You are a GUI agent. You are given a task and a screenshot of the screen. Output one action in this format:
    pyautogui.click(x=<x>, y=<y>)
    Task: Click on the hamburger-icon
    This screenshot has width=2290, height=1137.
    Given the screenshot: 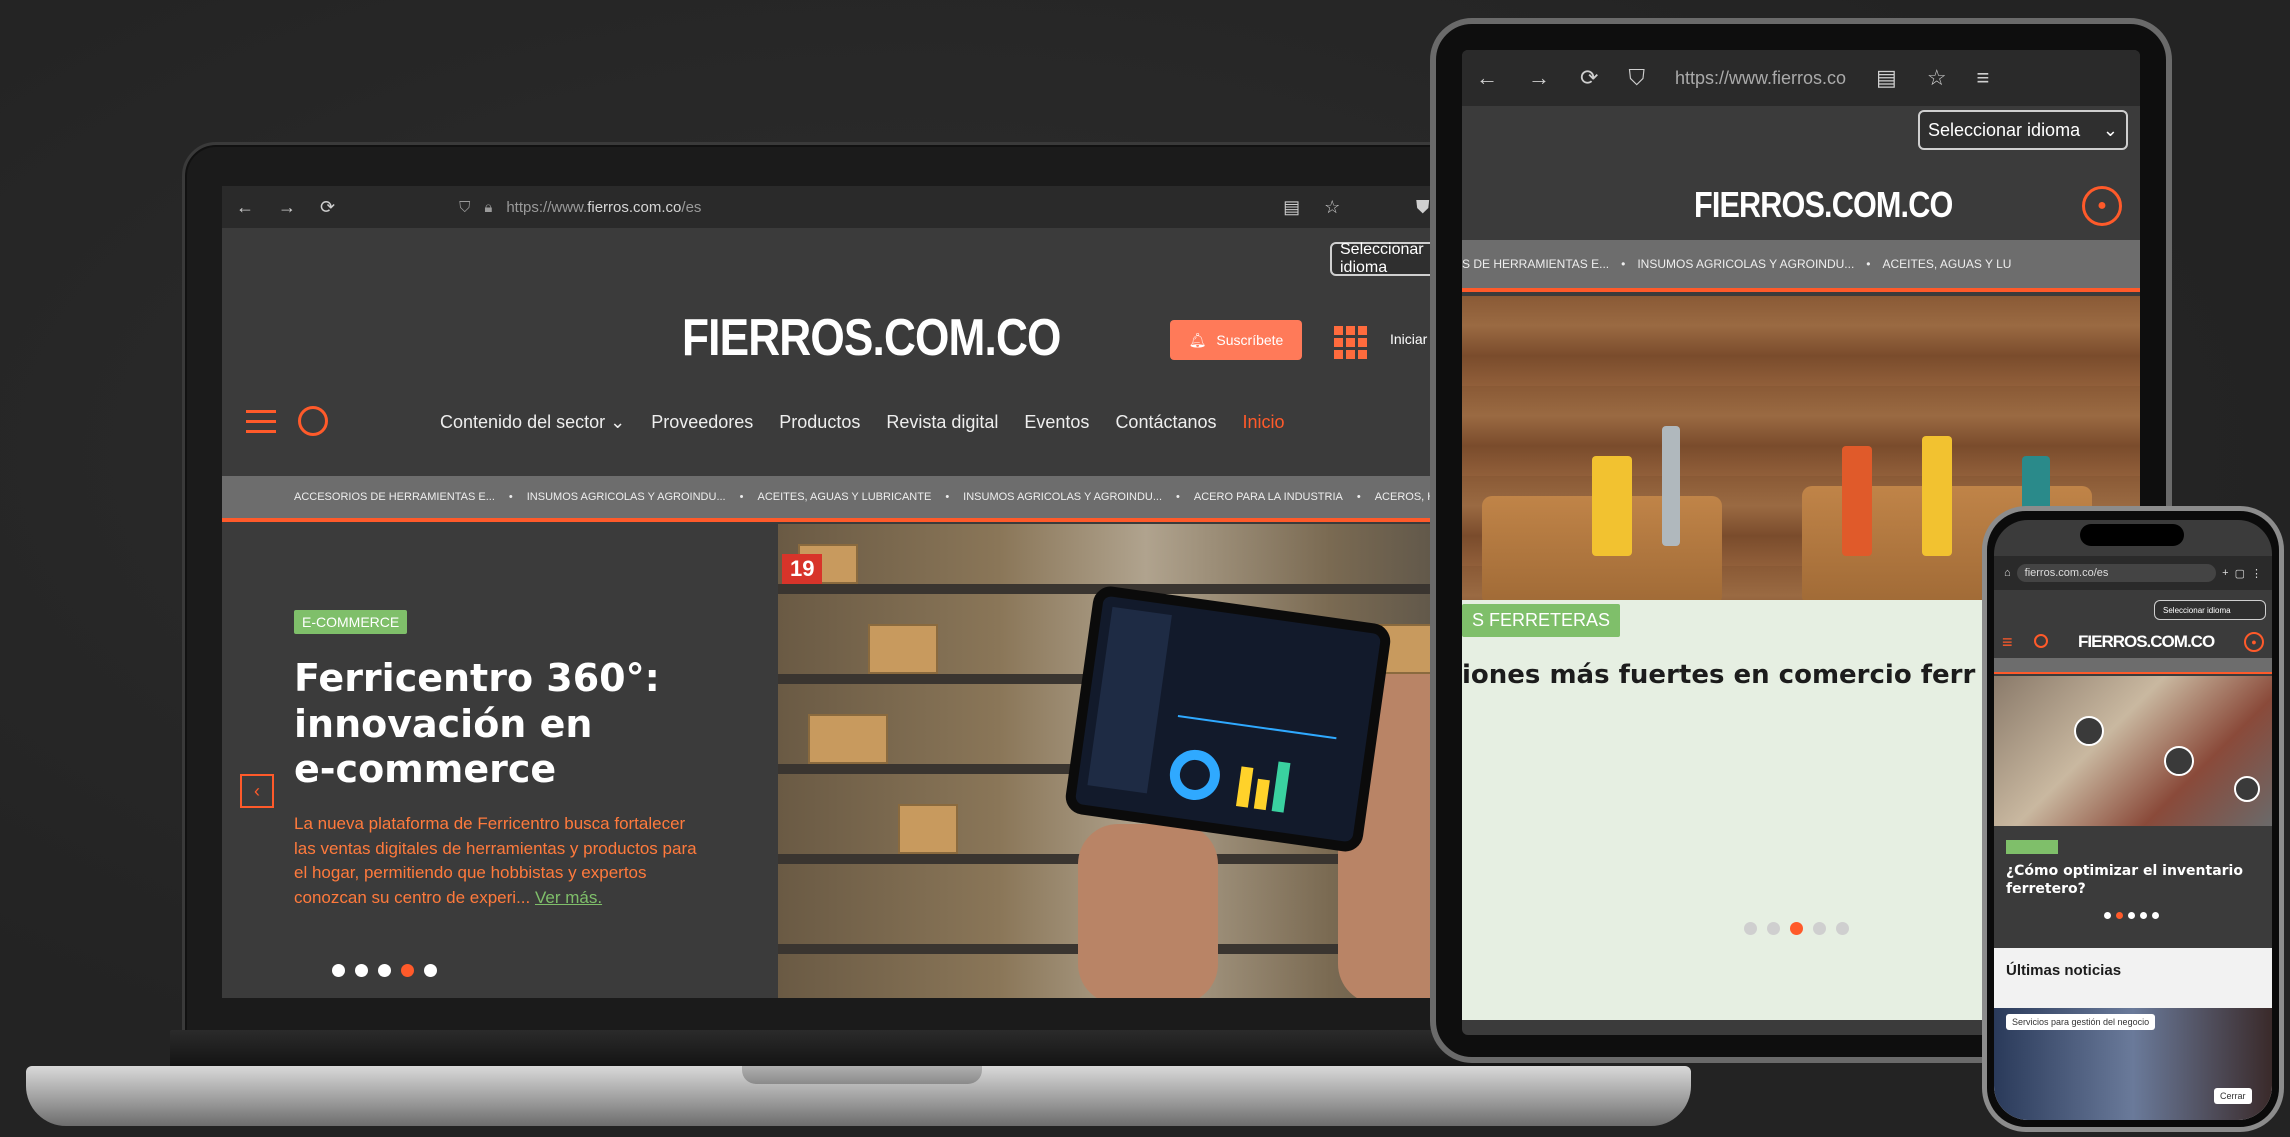 What is the action you would take?
    pyautogui.click(x=261, y=421)
    